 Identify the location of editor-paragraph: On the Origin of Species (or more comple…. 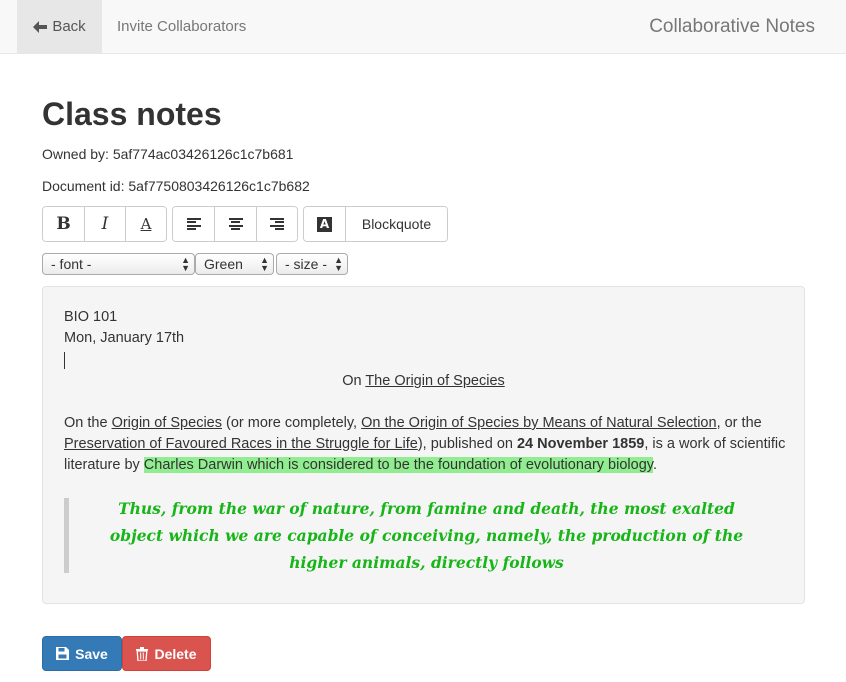
(426, 444).